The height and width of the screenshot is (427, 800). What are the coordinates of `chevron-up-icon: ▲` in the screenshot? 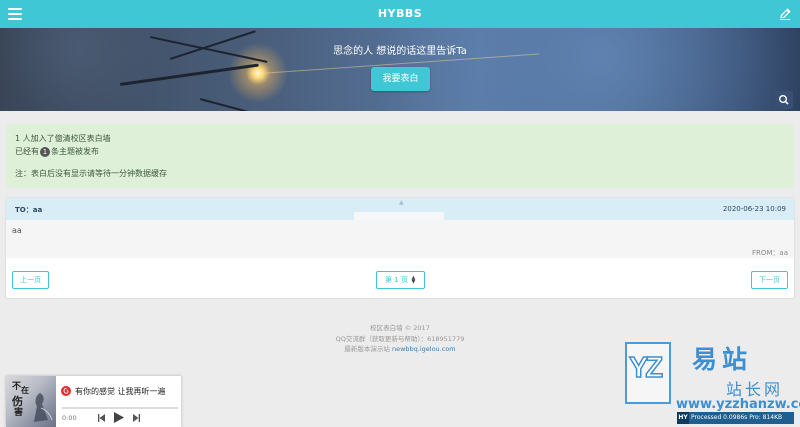 It's located at (401, 202).